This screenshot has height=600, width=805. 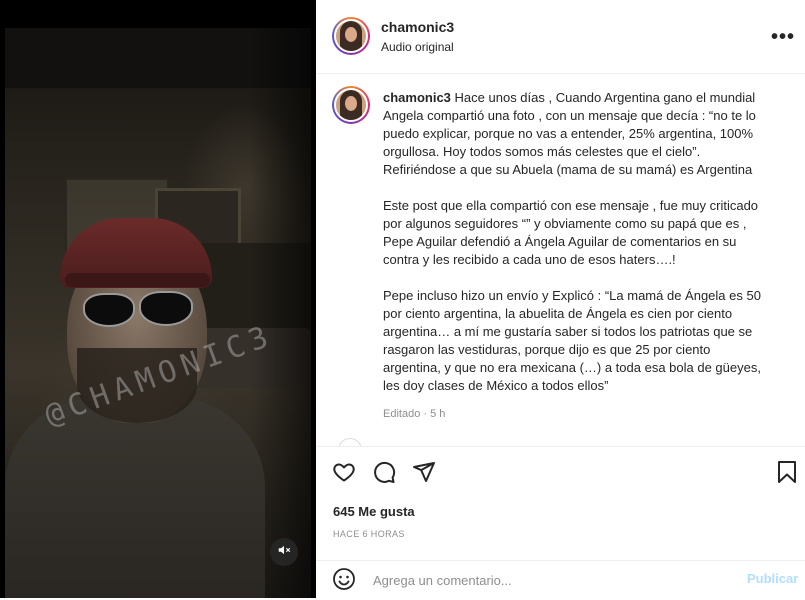 I want to click on save-button, so click(x=787, y=474).